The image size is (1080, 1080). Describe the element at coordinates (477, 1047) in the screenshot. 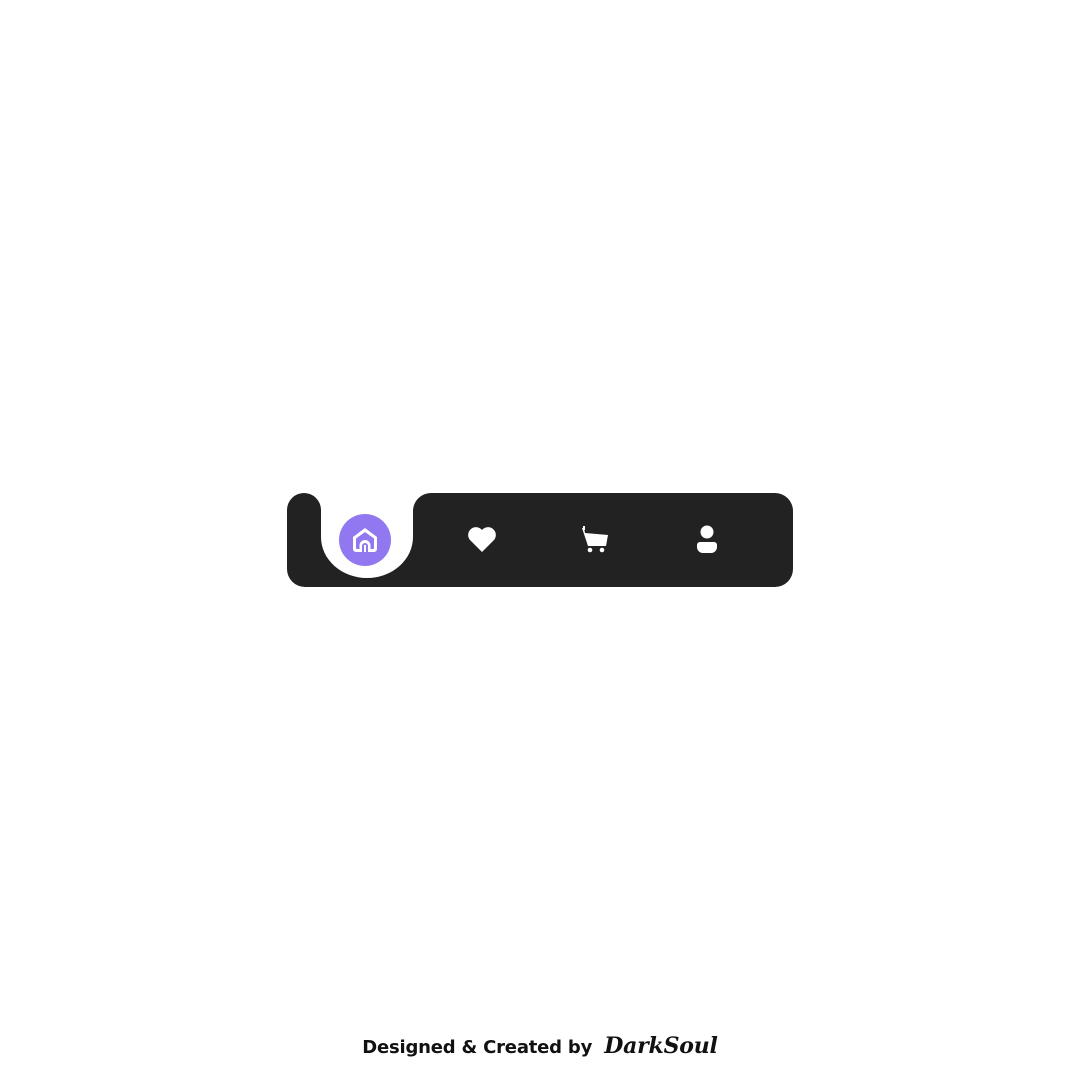

I see `credit-text: Designed & Created by` at that location.